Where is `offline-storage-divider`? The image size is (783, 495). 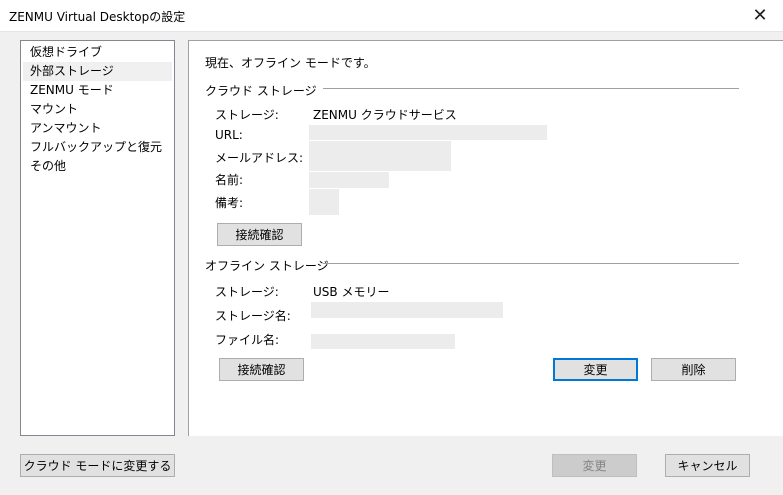 offline-storage-divider is located at coordinates (531, 263).